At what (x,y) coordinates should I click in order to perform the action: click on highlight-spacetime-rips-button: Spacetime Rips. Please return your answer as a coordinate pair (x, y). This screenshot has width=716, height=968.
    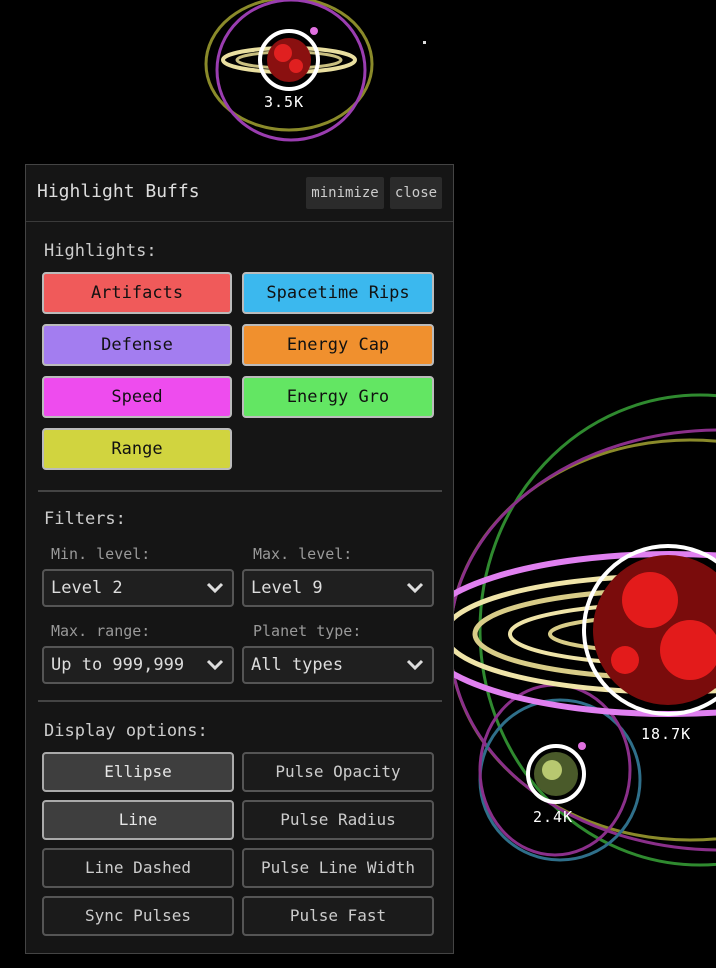
    Looking at the image, I should click on (338, 293).